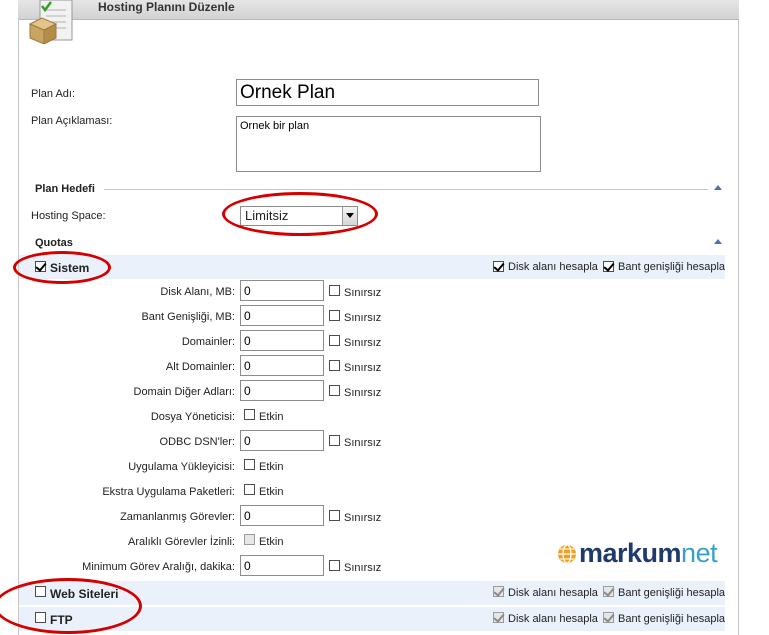 This screenshot has height=635, width=769. I want to click on unlimited-checkbox-subdomains, so click(334, 365).